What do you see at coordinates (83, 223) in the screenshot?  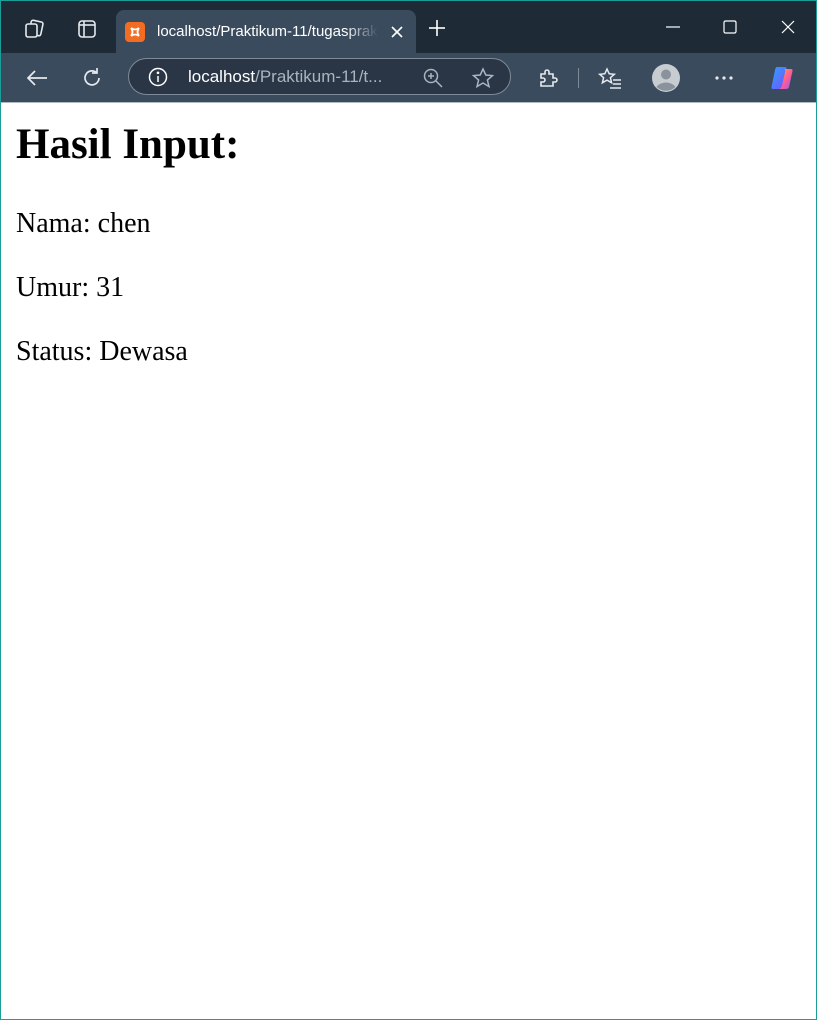 I see `result-nama: Nama: chen` at bounding box center [83, 223].